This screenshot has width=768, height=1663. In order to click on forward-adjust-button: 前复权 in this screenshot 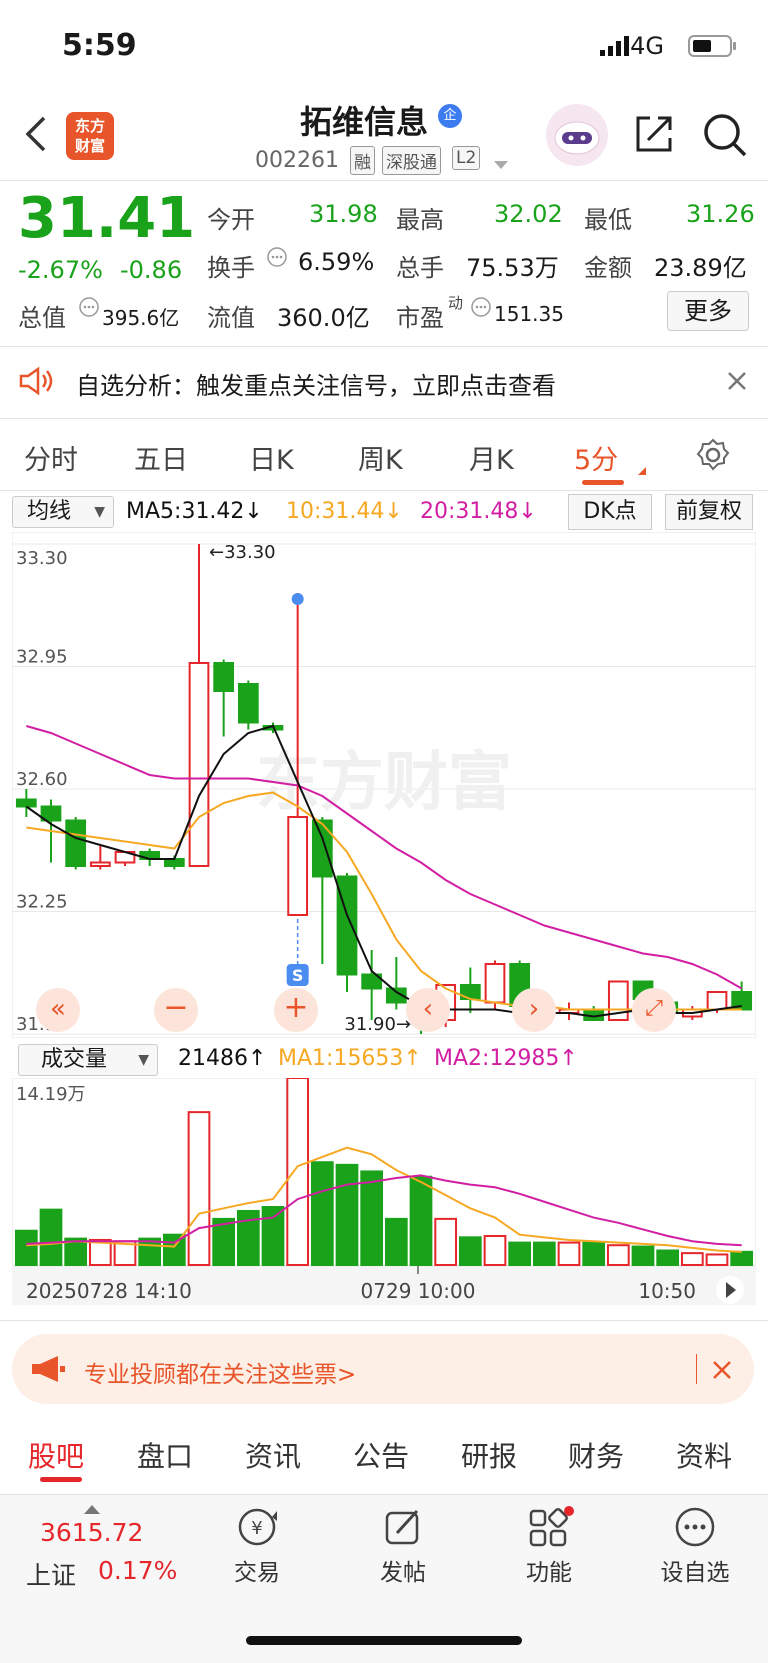, I will do `click(709, 512)`.